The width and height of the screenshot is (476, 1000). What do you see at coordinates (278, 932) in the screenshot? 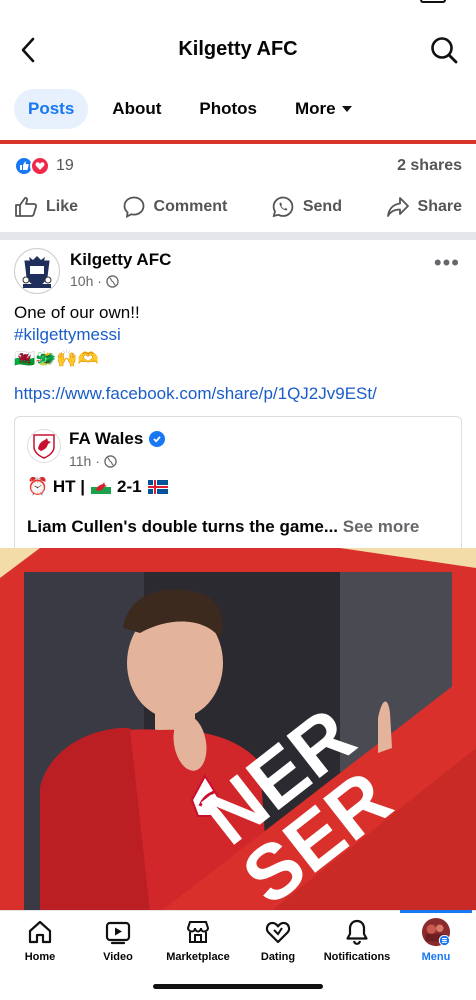
I see `dating-heart-icon` at bounding box center [278, 932].